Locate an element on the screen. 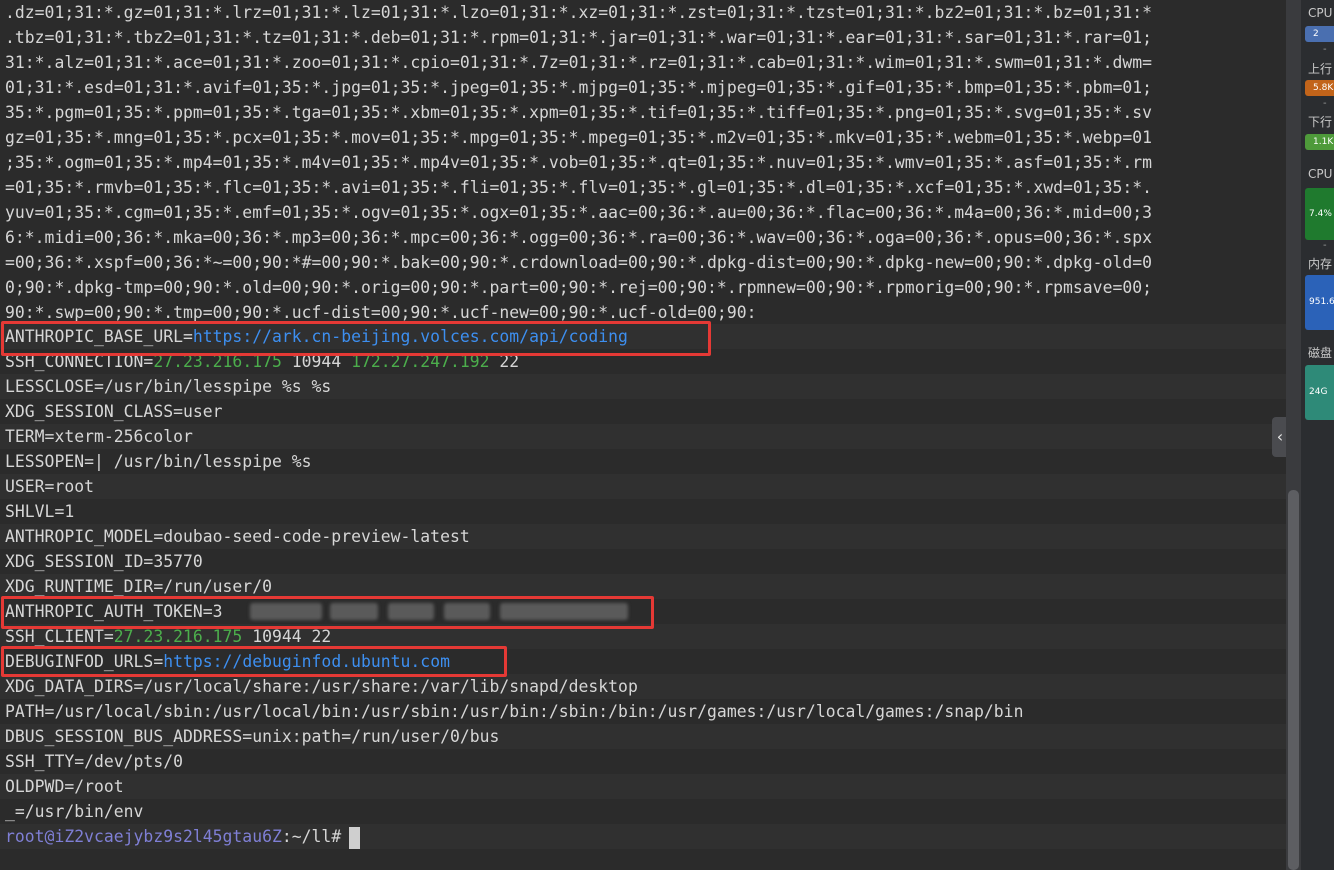 The height and width of the screenshot is (870, 1334). env-anthropic-auth-token: ANTHROPIC_AUTH_TOKEN=3 is located at coordinates (114, 611).